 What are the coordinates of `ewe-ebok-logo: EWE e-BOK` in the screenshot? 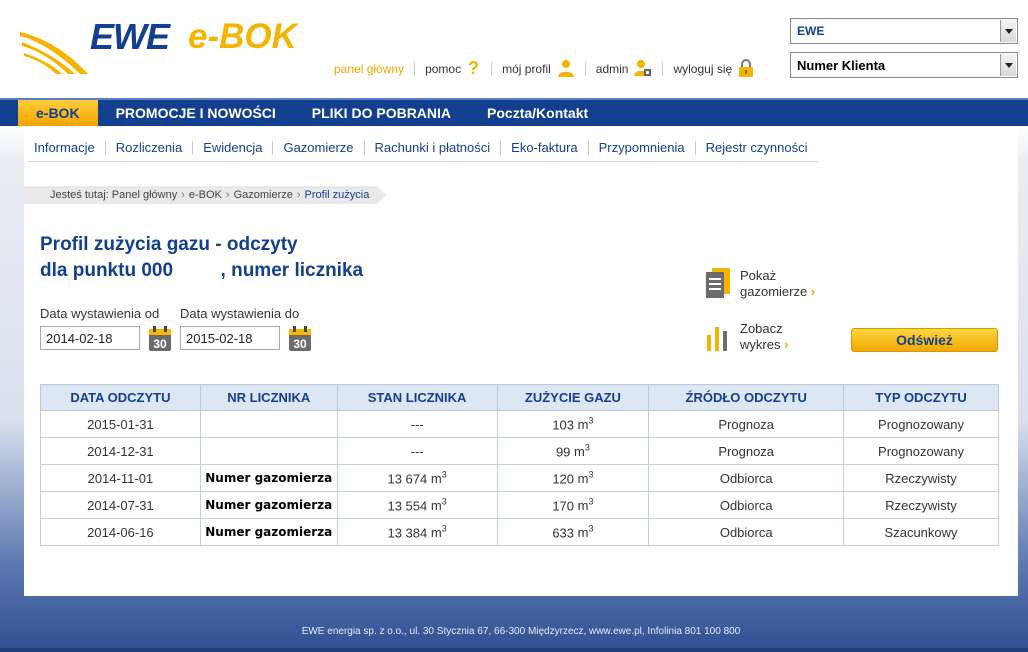 It's located at (163, 45).